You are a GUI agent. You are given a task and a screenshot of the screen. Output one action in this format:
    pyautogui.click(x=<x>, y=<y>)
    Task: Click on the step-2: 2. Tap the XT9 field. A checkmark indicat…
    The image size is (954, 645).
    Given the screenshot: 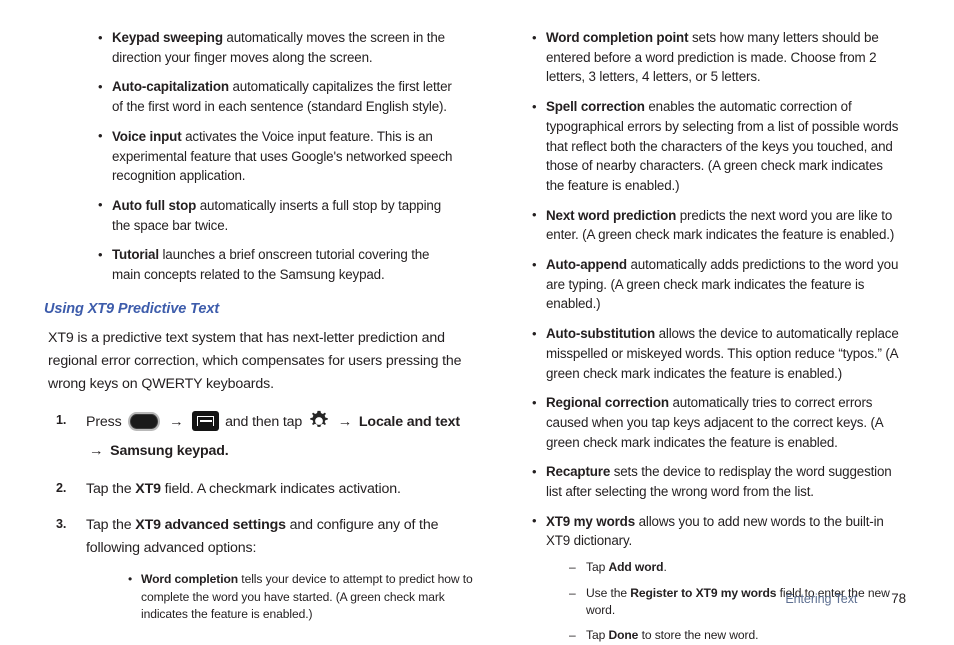 What is the action you would take?
    pyautogui.click(x=253, y=489)
    